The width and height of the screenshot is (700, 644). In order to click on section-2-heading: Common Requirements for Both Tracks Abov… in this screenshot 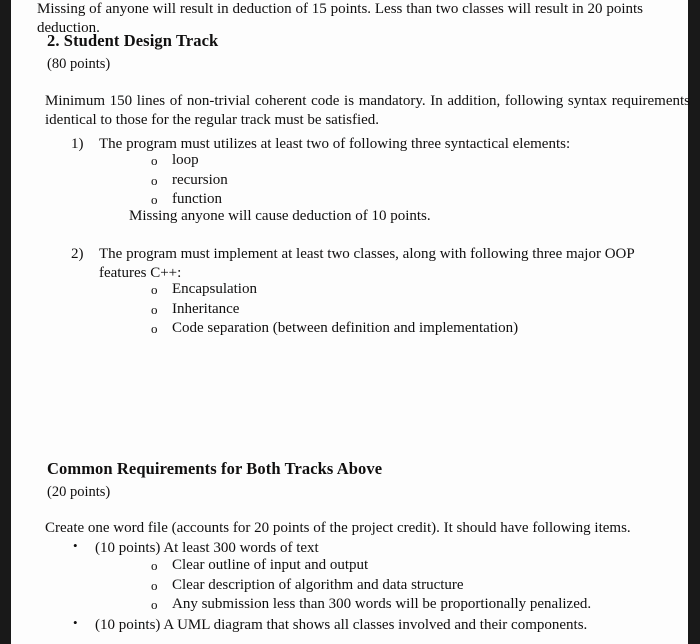, I will do `click(215, 468)`.